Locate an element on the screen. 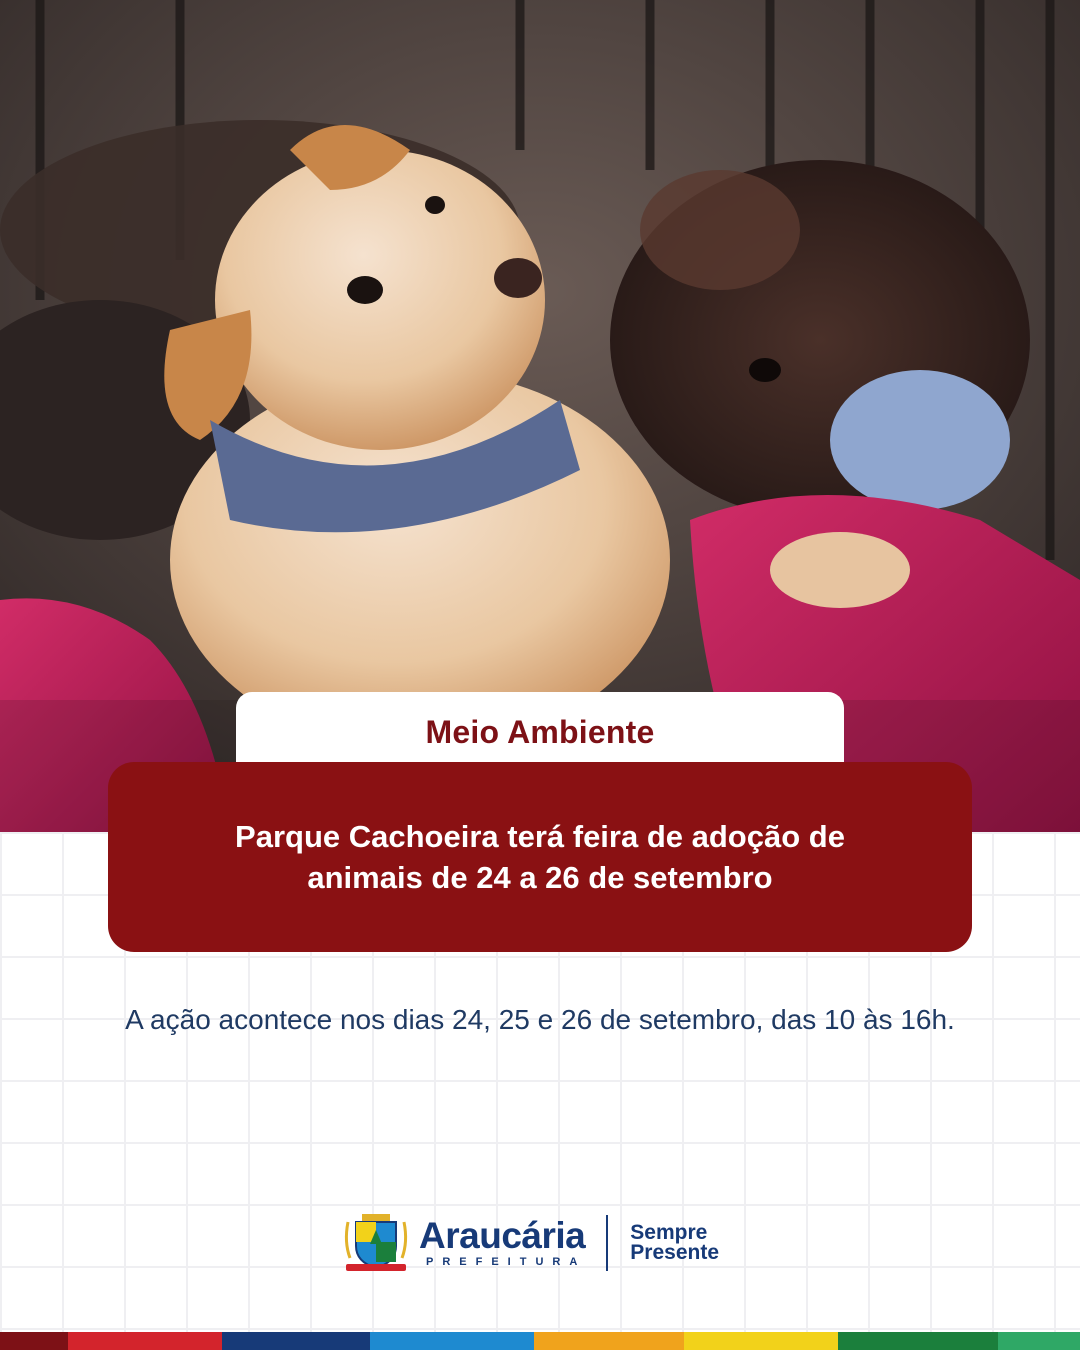 The height and width of the screenshot is (1350, 1080). footer-logo: Araucária PREFEITURA Sempre Presente is located at coordinates (529, 1243).